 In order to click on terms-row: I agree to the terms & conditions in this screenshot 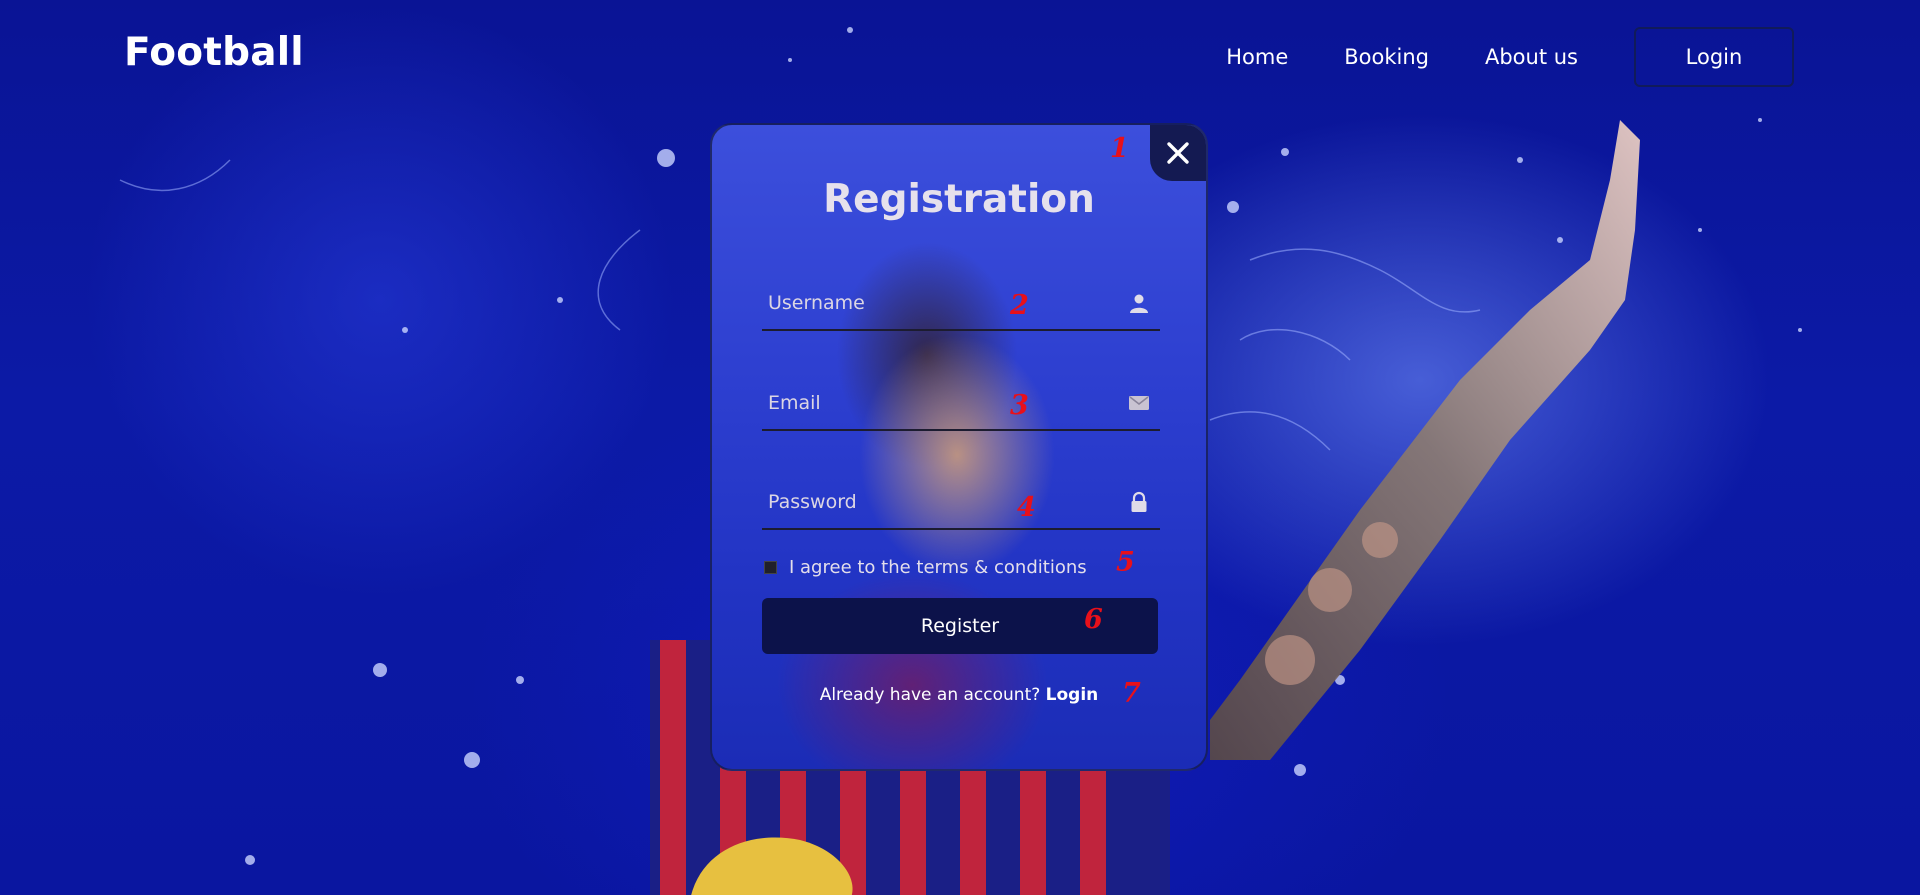, I will do `click(925, 567)`.